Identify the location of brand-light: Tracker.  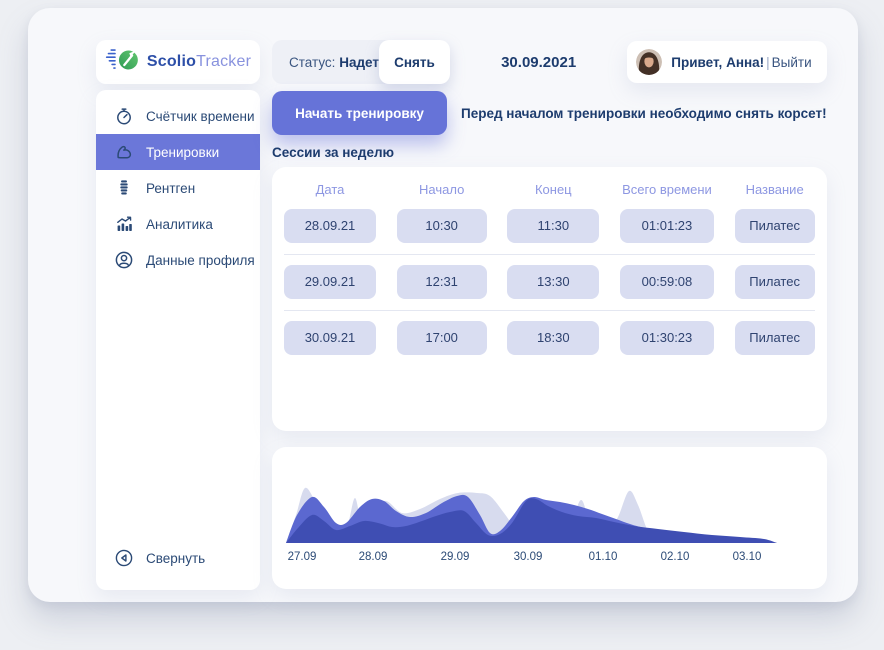
(224, 61).